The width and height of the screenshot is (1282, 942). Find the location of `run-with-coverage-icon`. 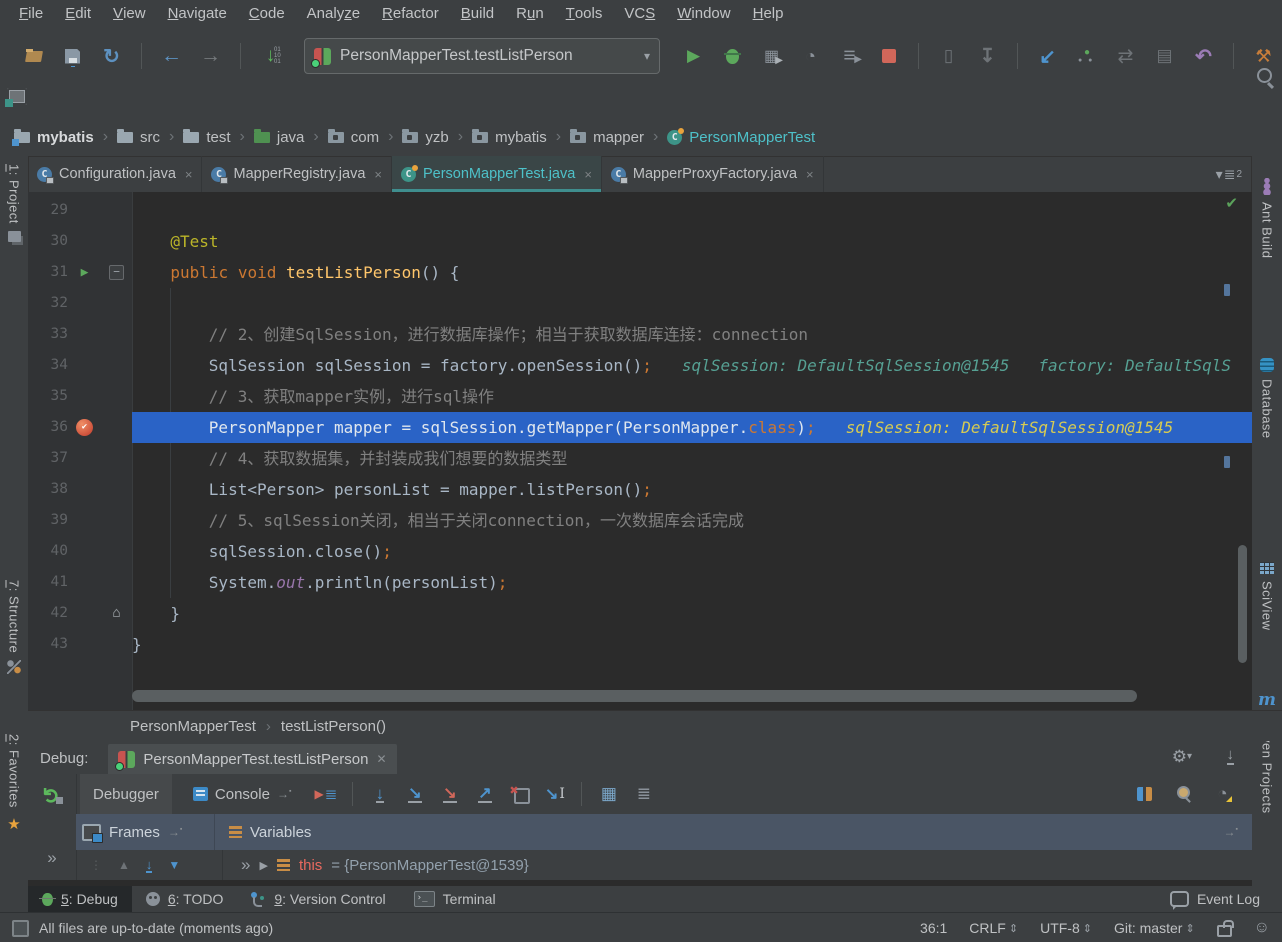

run-with-coverage-icon is located at coordinates (771, 56).